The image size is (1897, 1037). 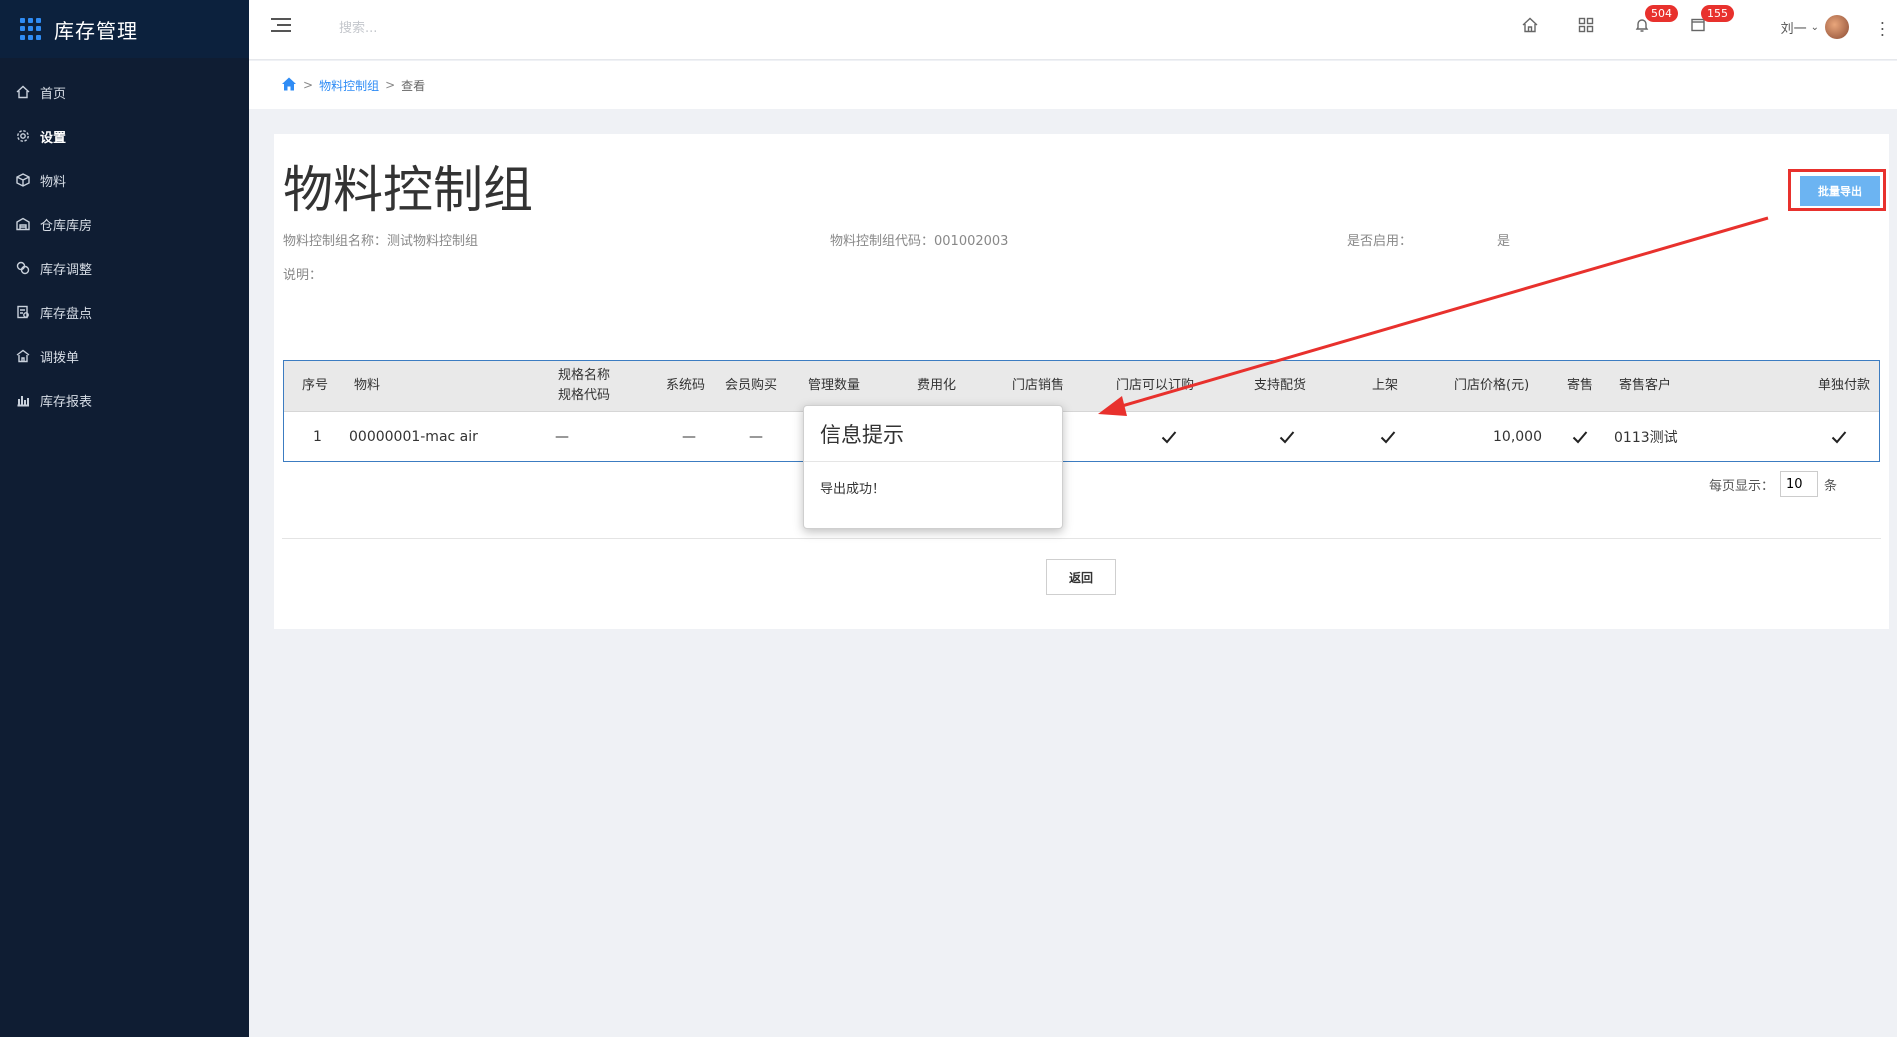 What do you see at coordinates (96, 30) in the screenshot?
I see `app-title: 库存管理` at bounding box center [96, 30].